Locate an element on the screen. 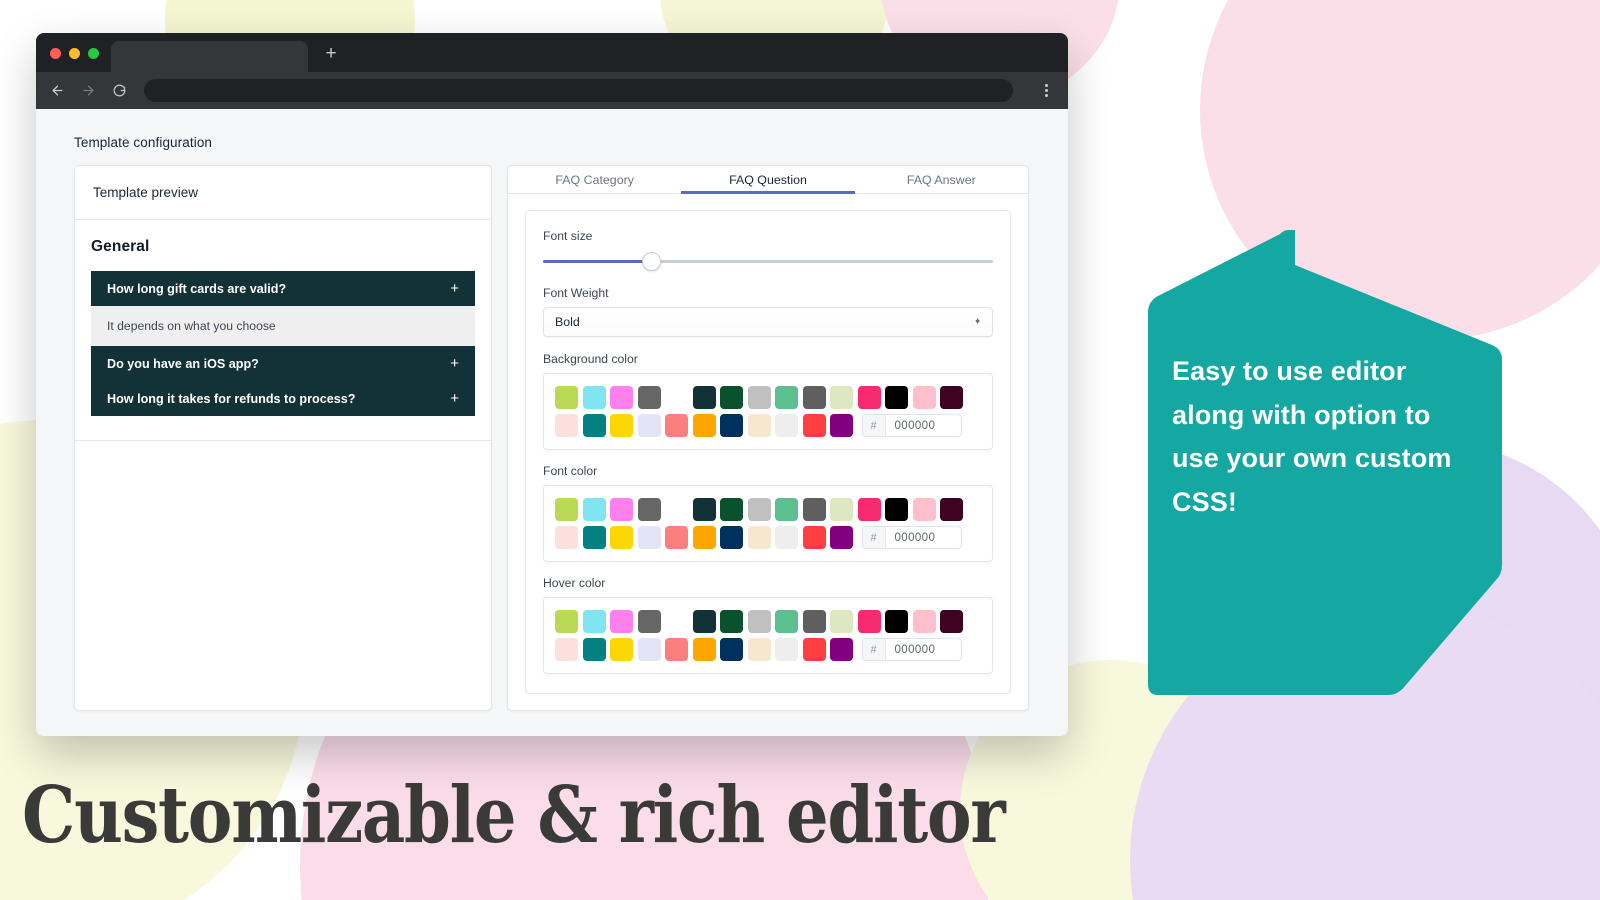 The image size is (1600, 900). maximize-window-icon is located at coordinates (93, 53).